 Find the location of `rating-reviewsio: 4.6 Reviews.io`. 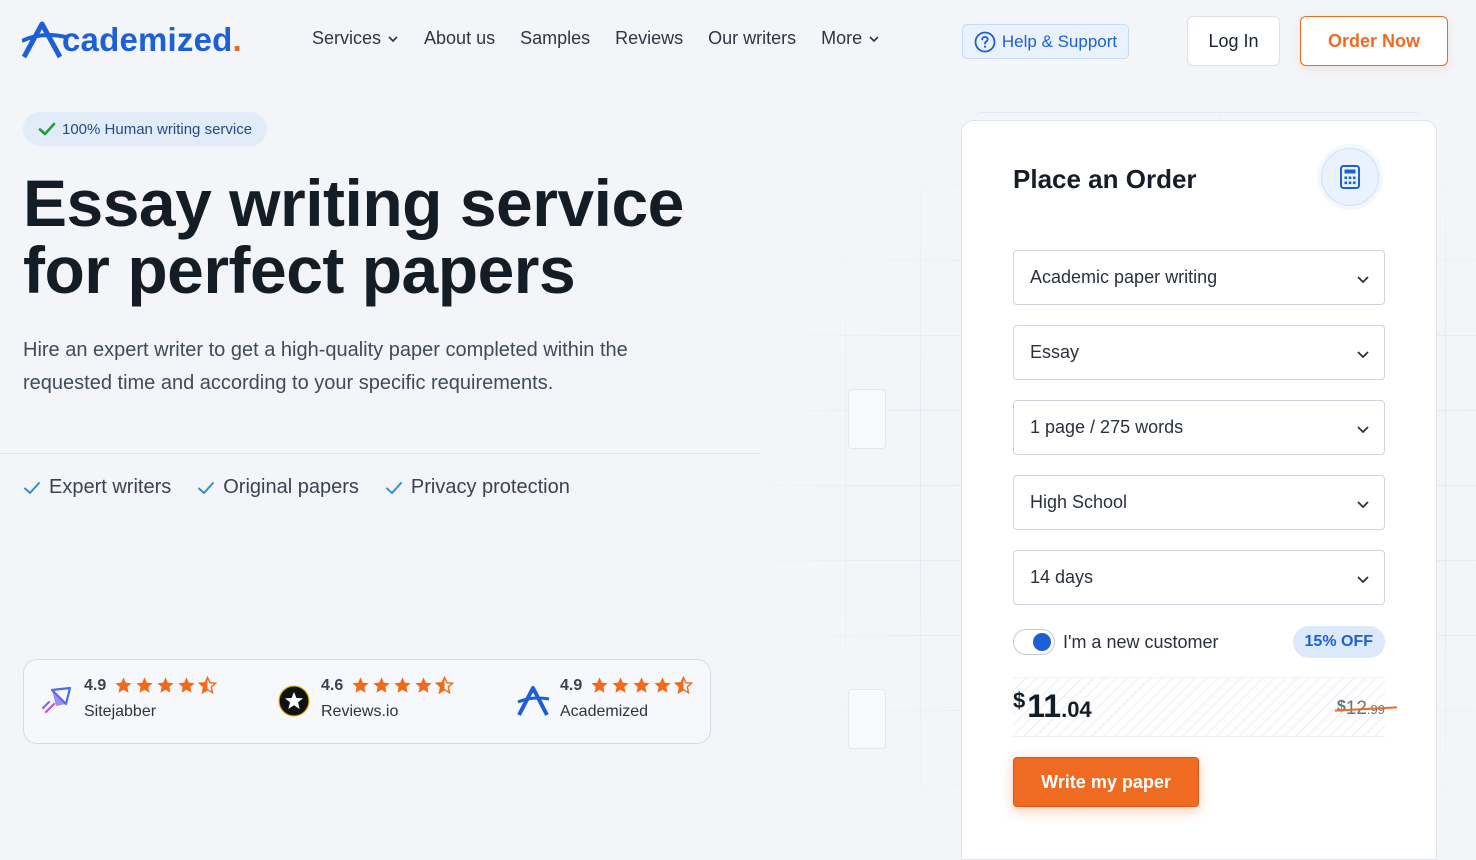

rating-reviewsio: 4.6 Reviews.io is located at coordinates (366, 698).